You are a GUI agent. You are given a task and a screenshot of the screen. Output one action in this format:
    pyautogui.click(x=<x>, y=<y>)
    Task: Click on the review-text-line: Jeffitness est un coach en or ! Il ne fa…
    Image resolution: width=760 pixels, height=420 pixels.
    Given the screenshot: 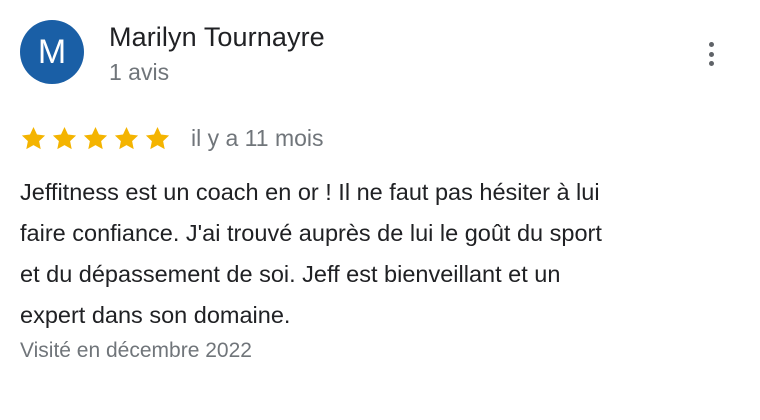 What is the action you would take?
    pyautogui.click(x=310, y=192)
    